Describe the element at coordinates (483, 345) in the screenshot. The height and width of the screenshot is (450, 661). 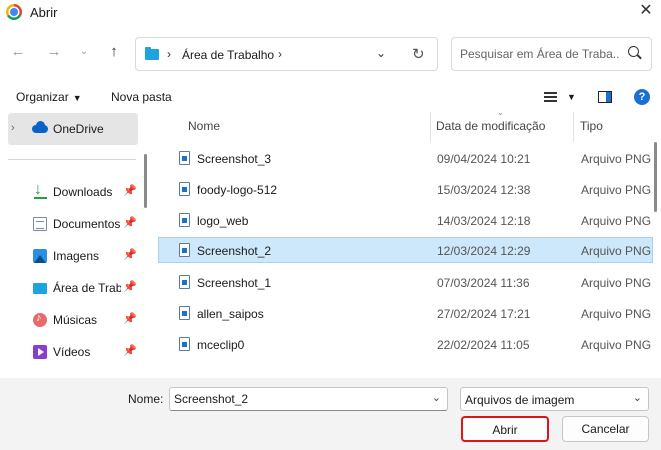
I see `file-date: 22/02/2024 11:05` at that location.